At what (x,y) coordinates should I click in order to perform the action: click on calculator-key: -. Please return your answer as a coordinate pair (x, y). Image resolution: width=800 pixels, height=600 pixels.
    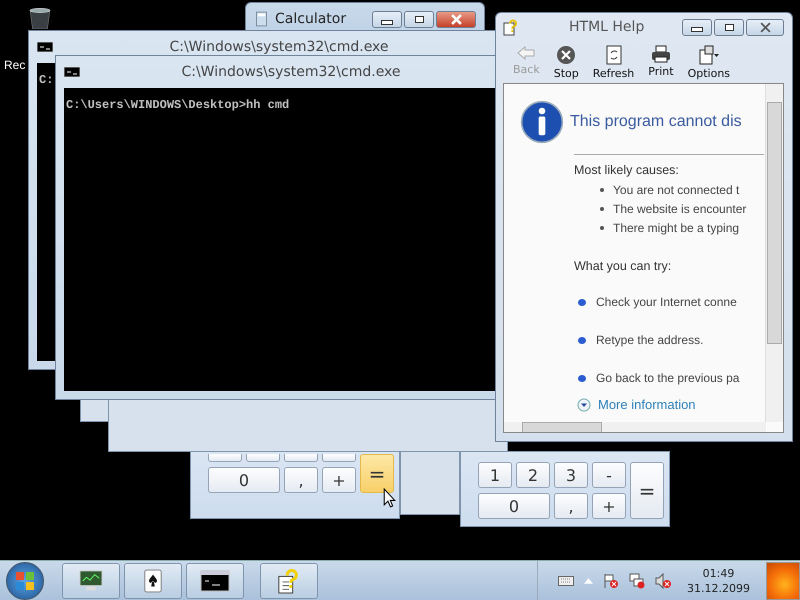
    Looking at the image, I should click on (609, 475).